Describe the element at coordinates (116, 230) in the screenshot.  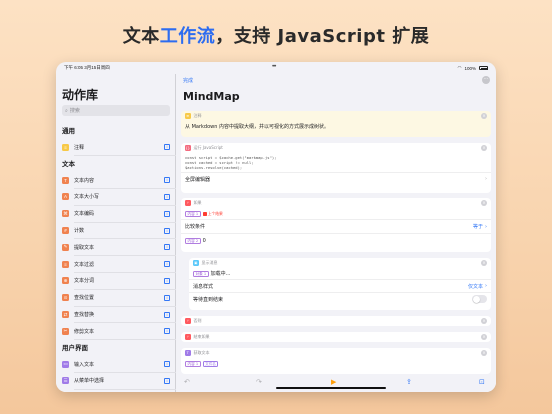
I see `sidebar-action-item: # 计数 i` at that location.